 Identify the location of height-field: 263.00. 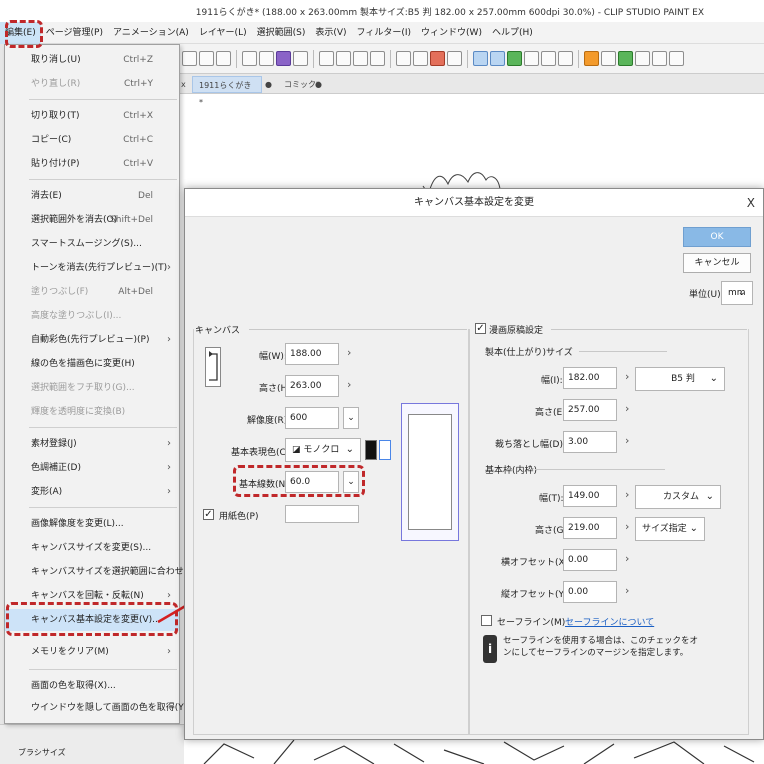
(312, 386).